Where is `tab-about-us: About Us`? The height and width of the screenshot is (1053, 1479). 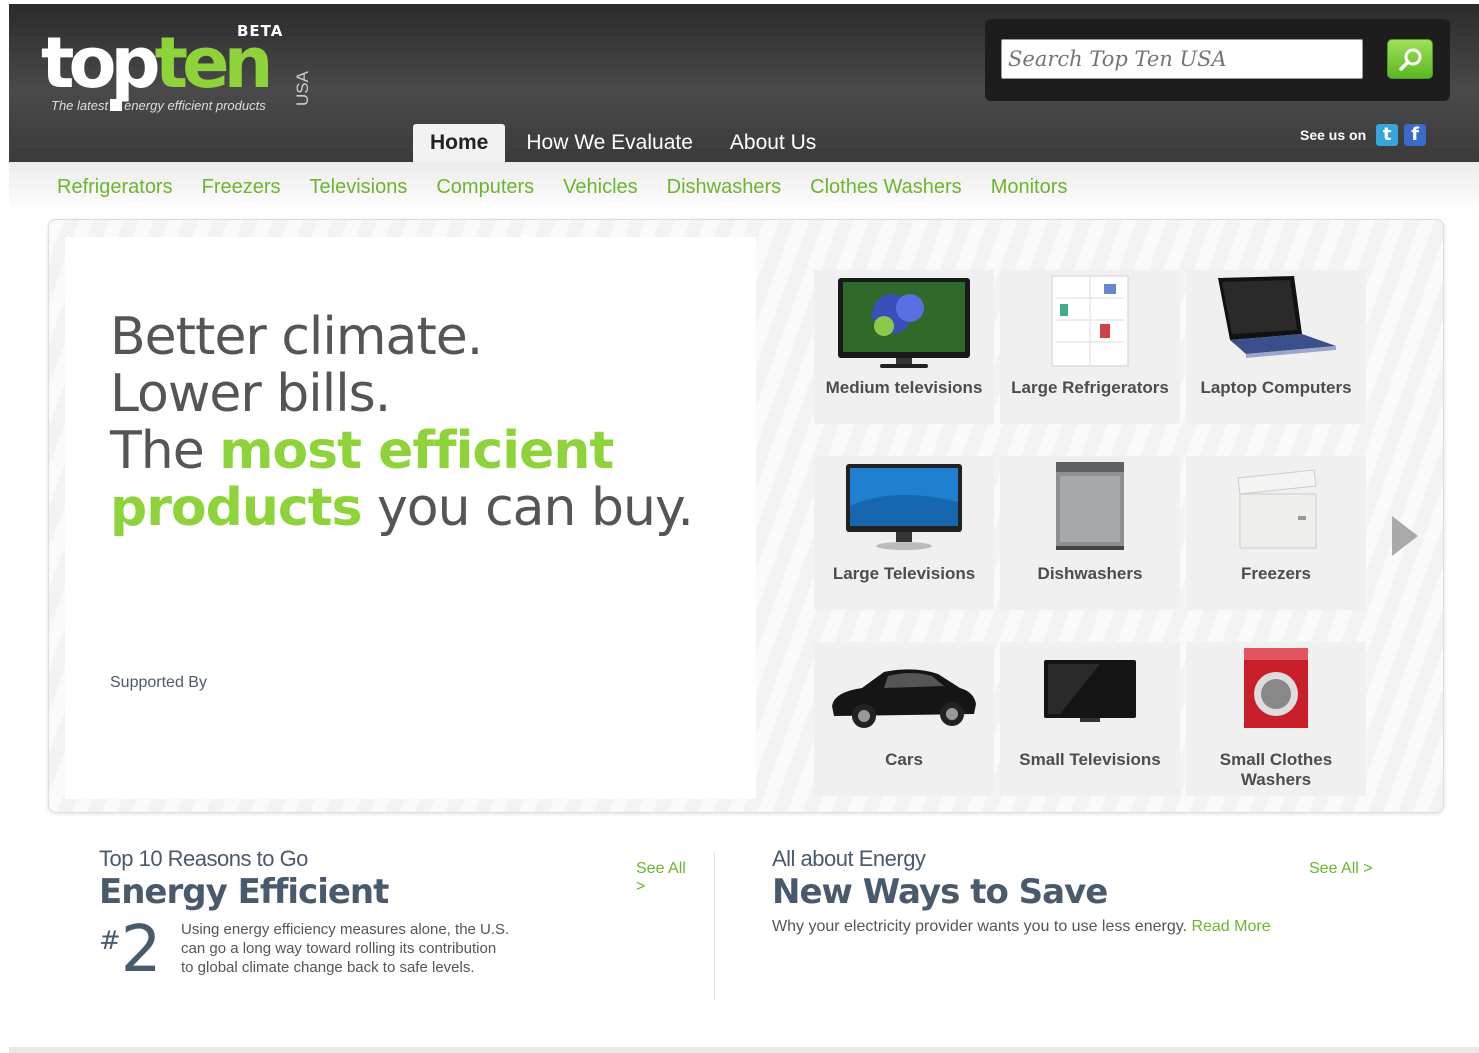 tab-about-us: About Us is located at coordinates (773, 143).